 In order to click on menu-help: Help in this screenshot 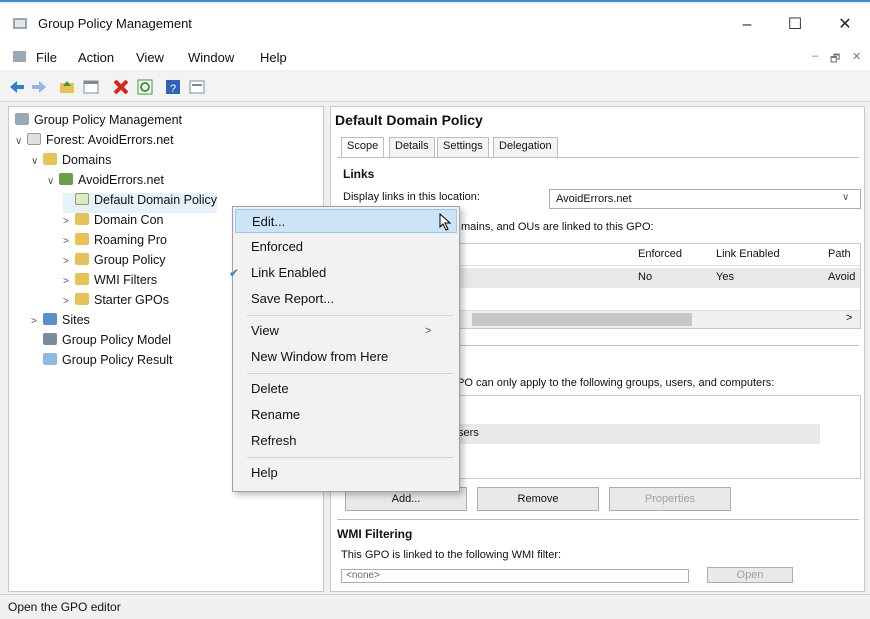, I will do `click(273, 57)`.